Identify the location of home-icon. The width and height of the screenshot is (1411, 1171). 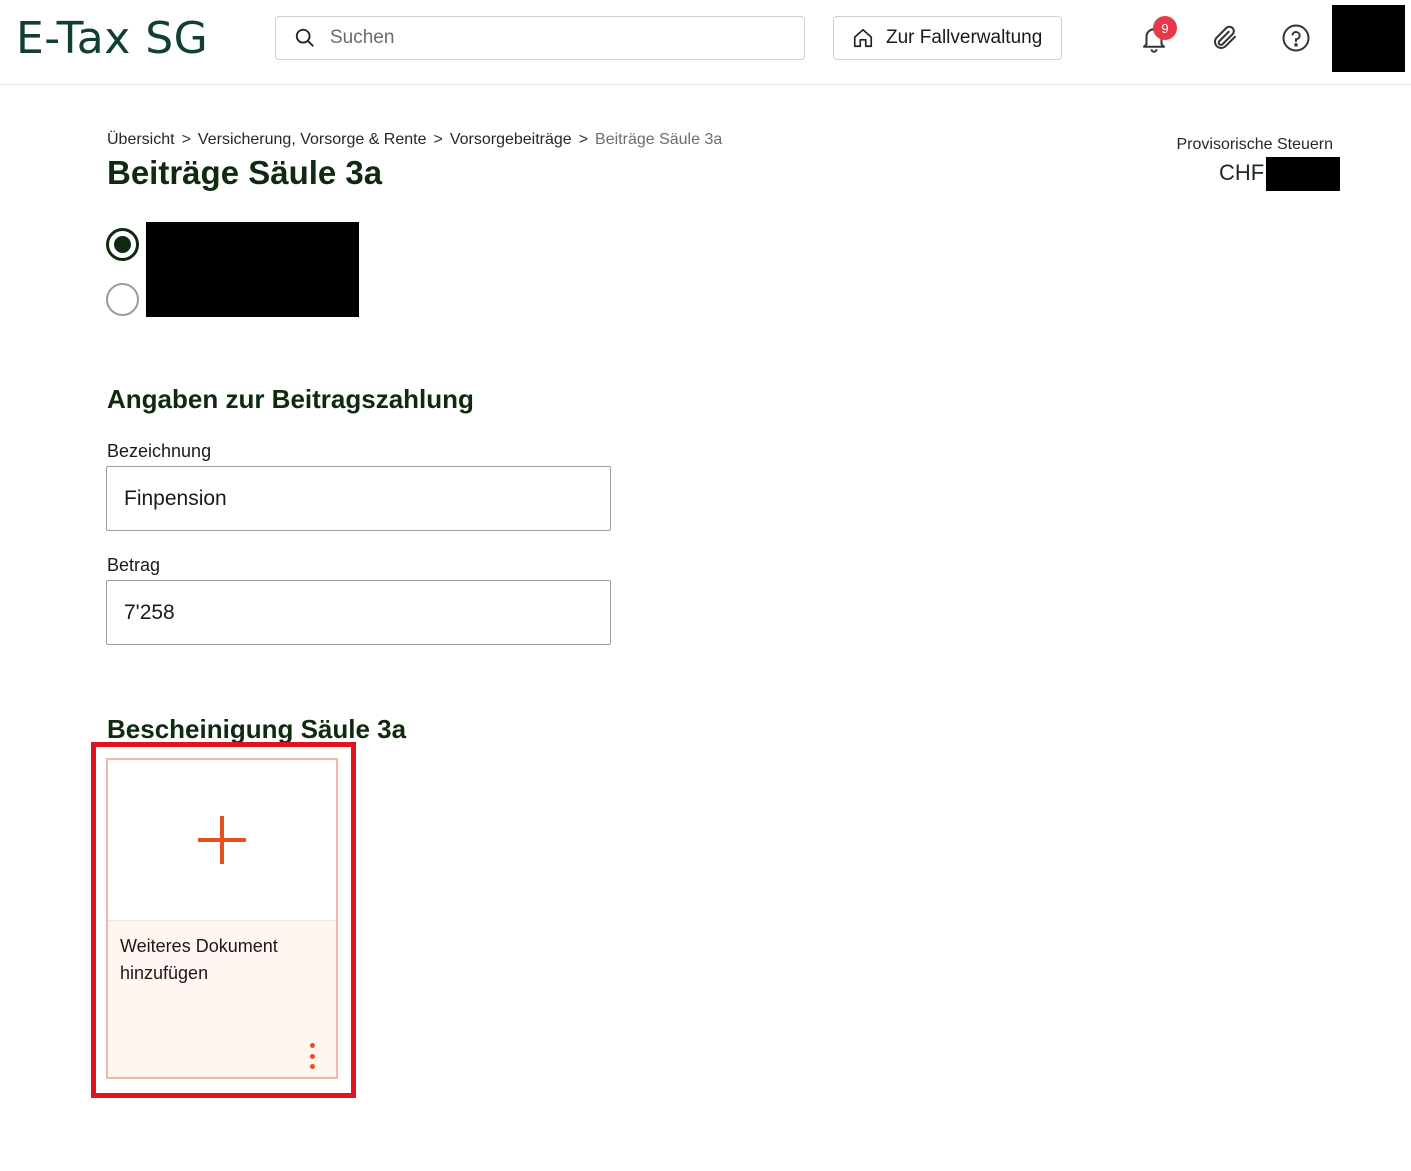
(863, 38).